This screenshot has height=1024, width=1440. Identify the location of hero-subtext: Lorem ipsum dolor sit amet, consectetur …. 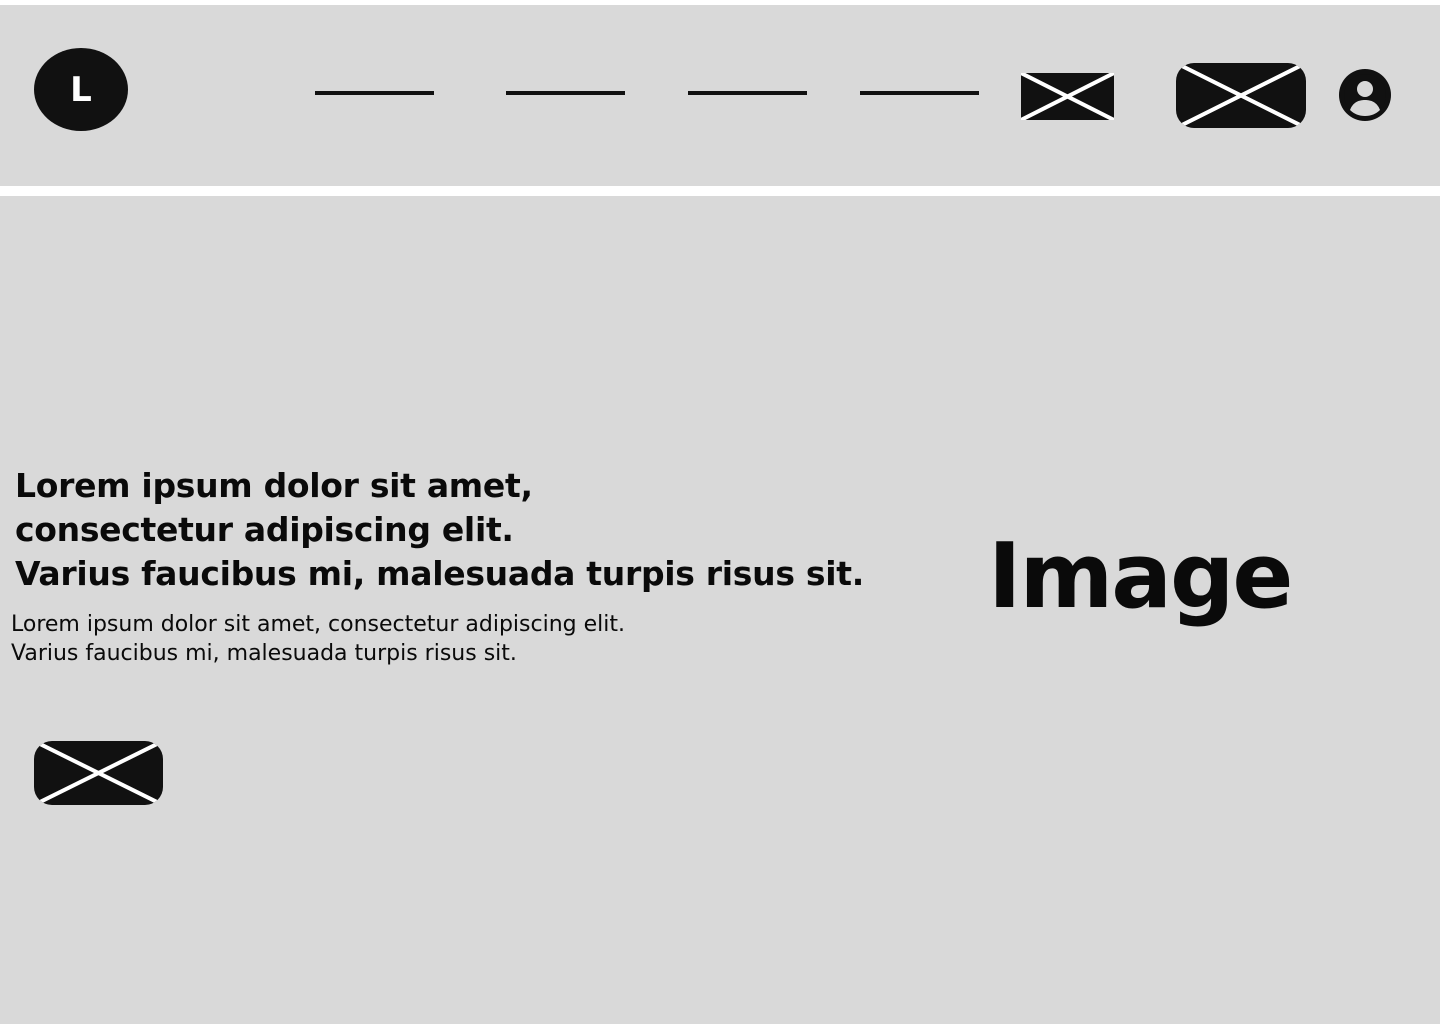
(411, 639).